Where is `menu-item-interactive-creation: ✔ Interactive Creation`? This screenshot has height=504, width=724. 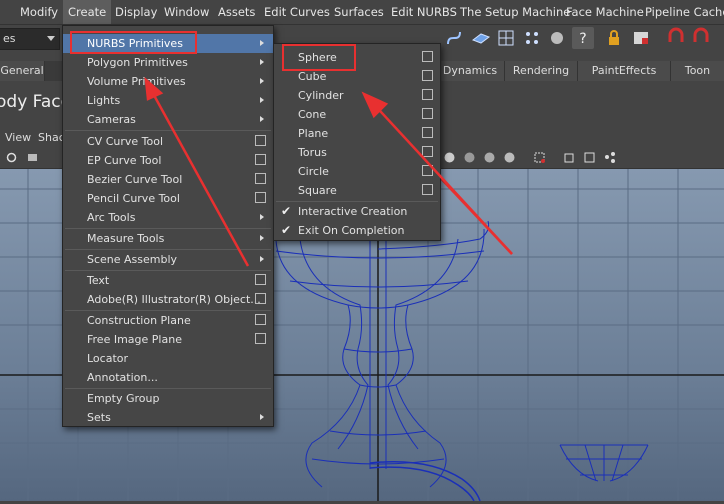 menu-item-interactive-creation: ✔ Interactive Creation is located at coordinates (357, 211).